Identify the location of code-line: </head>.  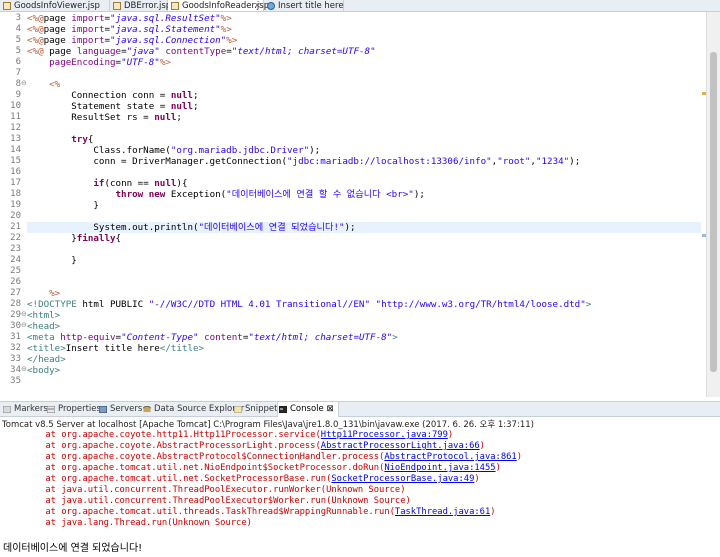
(364, 359).